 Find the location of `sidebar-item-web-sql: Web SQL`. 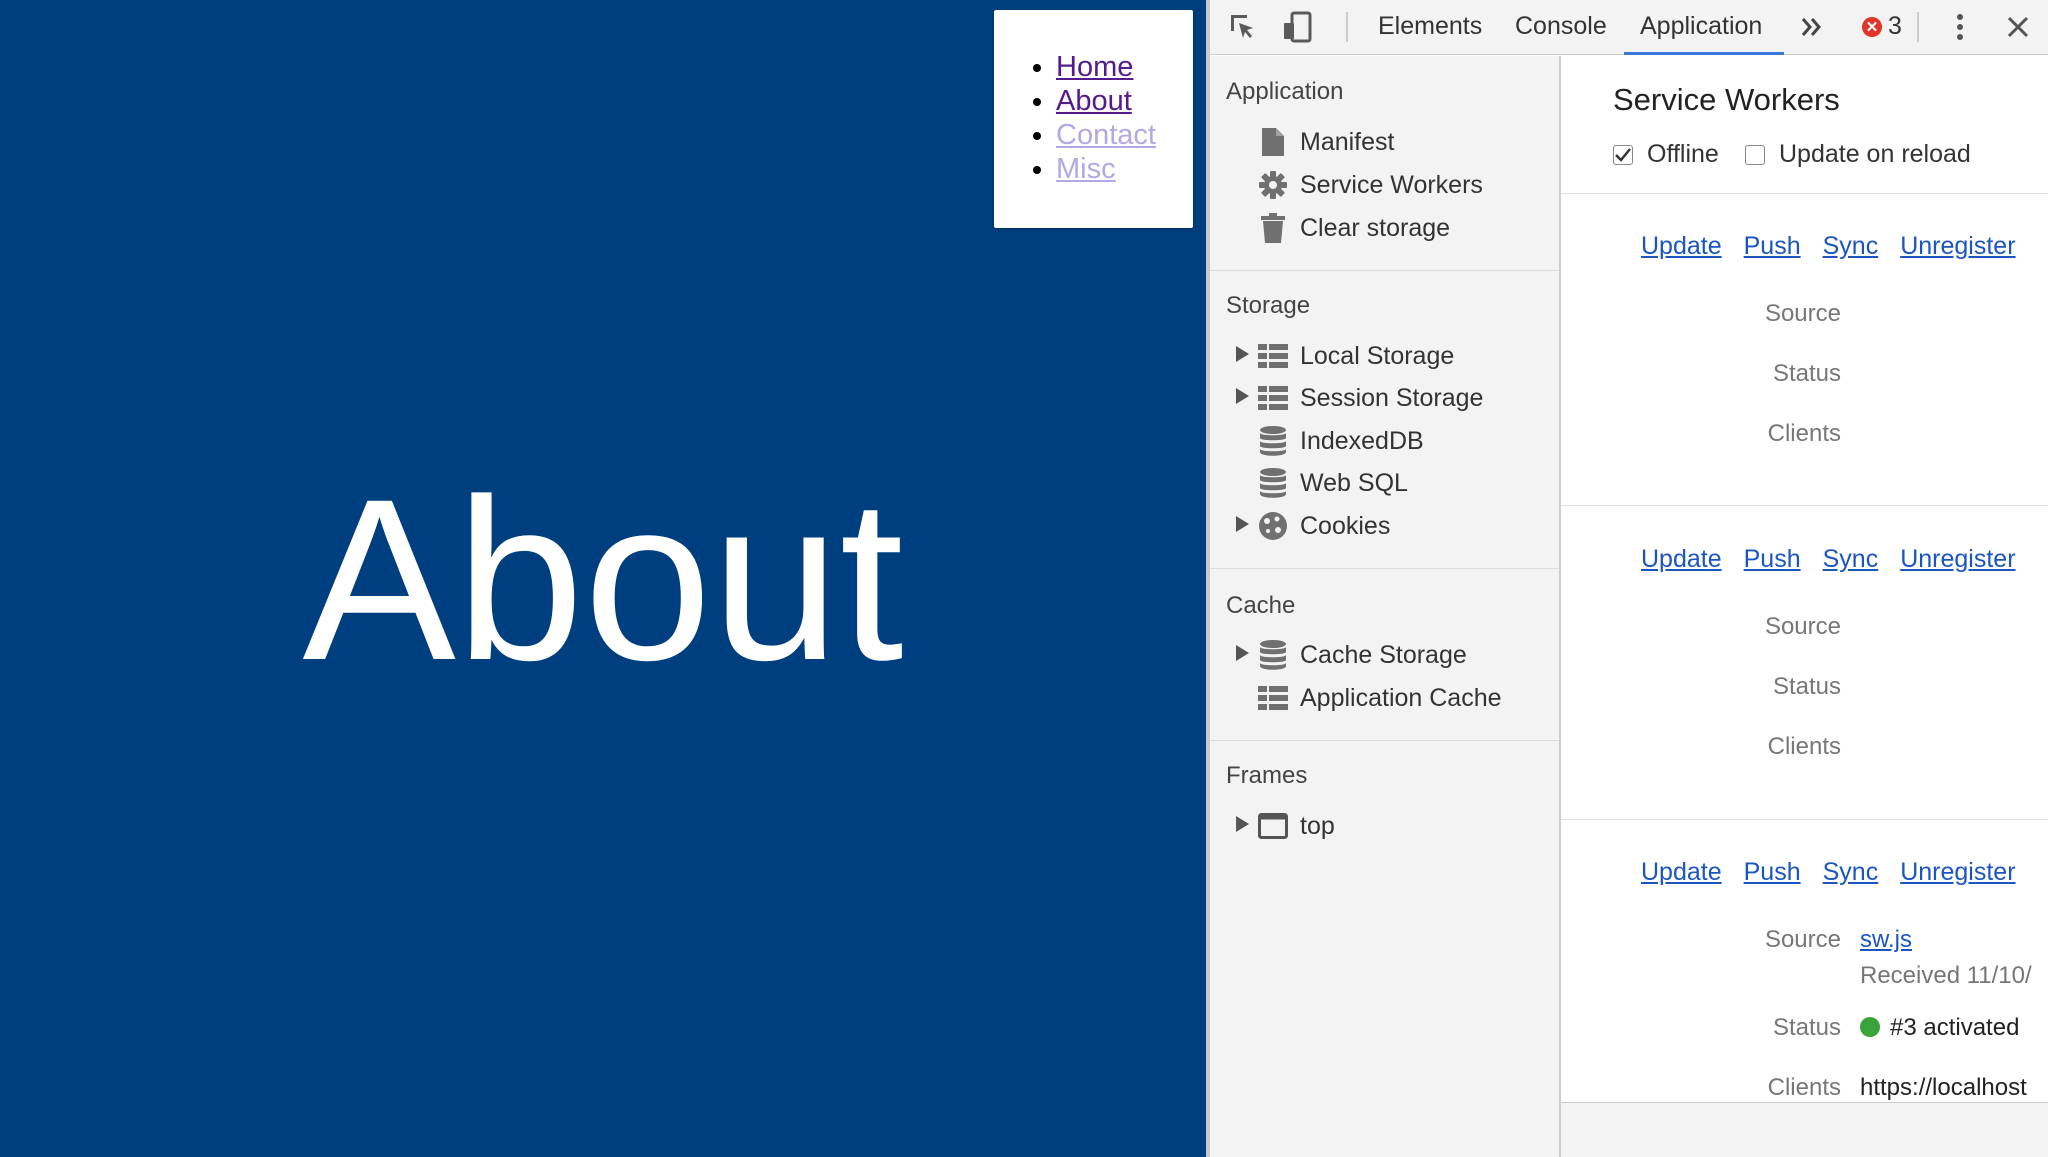

sidebar-item-web-sql: Web SQL is located at coordinates (1333, 483).